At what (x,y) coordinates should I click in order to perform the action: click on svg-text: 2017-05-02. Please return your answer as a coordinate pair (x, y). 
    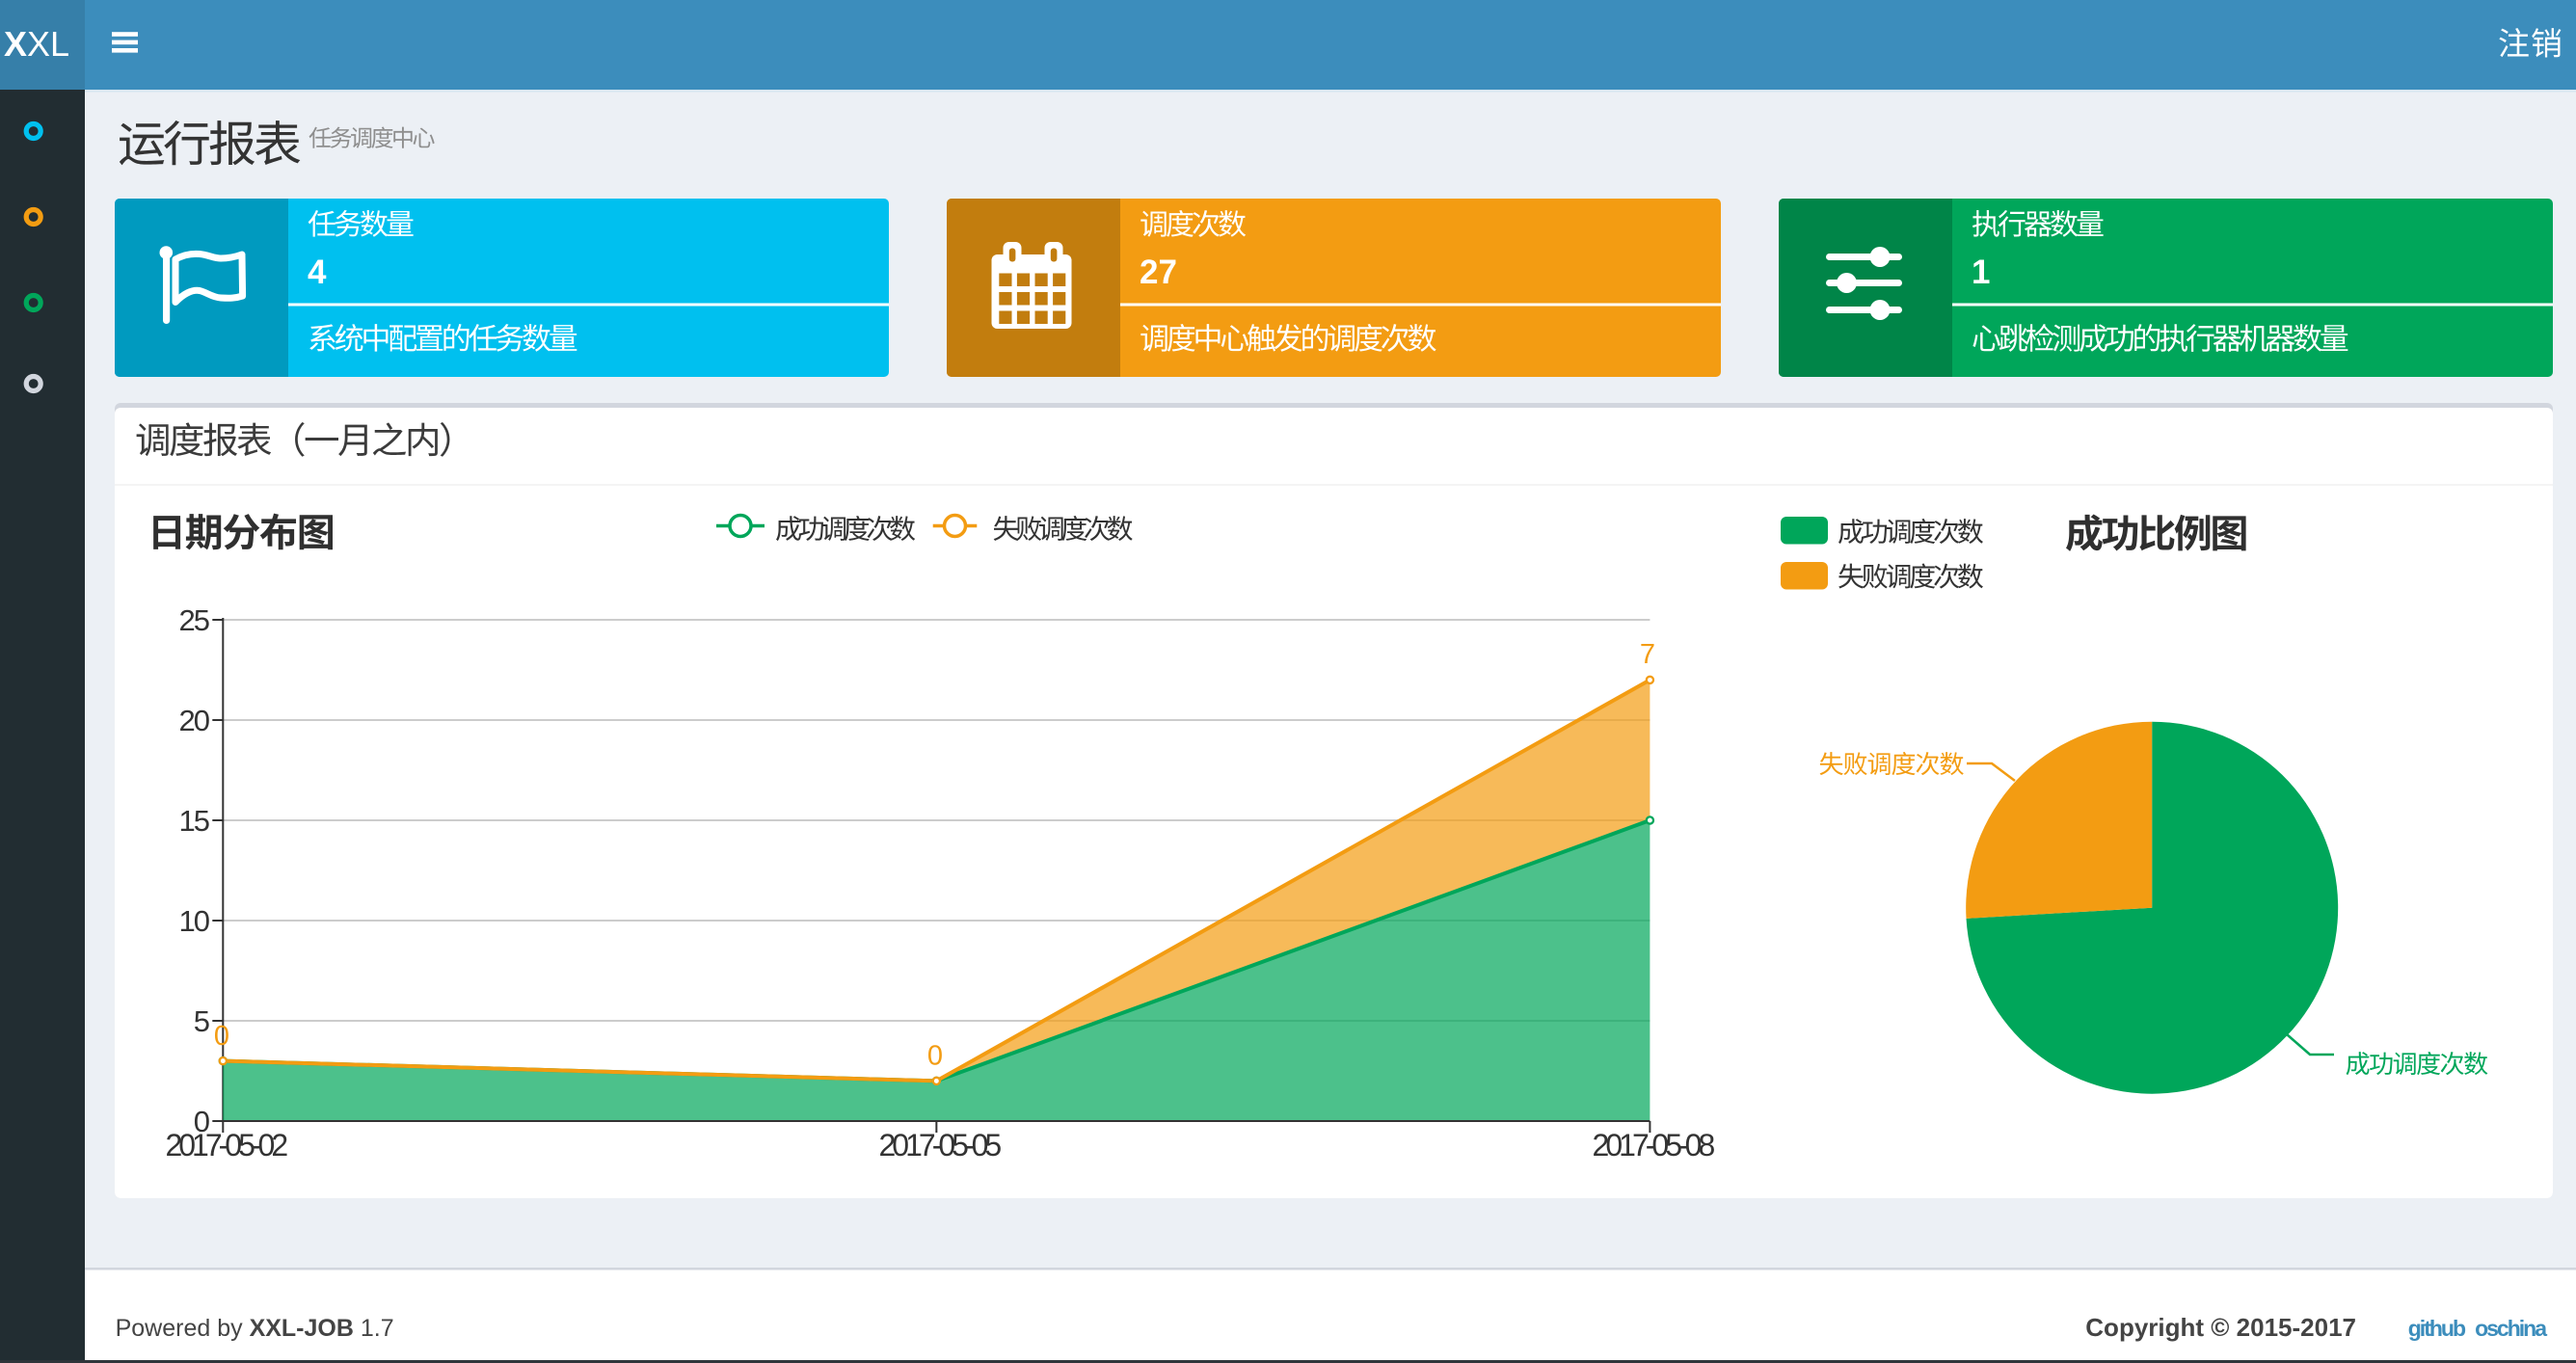
    Looking at the image, I should click on (226, 1145).